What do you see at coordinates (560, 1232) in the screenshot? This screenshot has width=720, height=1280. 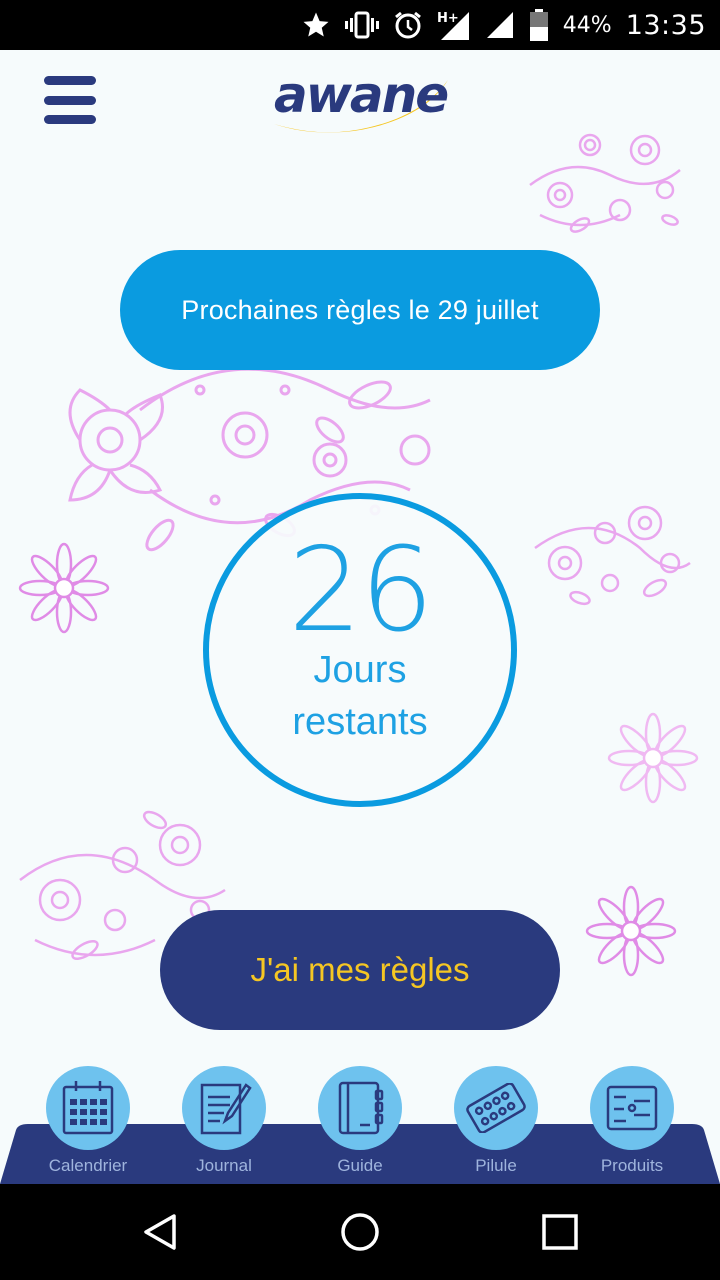 I see `recents-icon` at bounding box center [560, 1232].